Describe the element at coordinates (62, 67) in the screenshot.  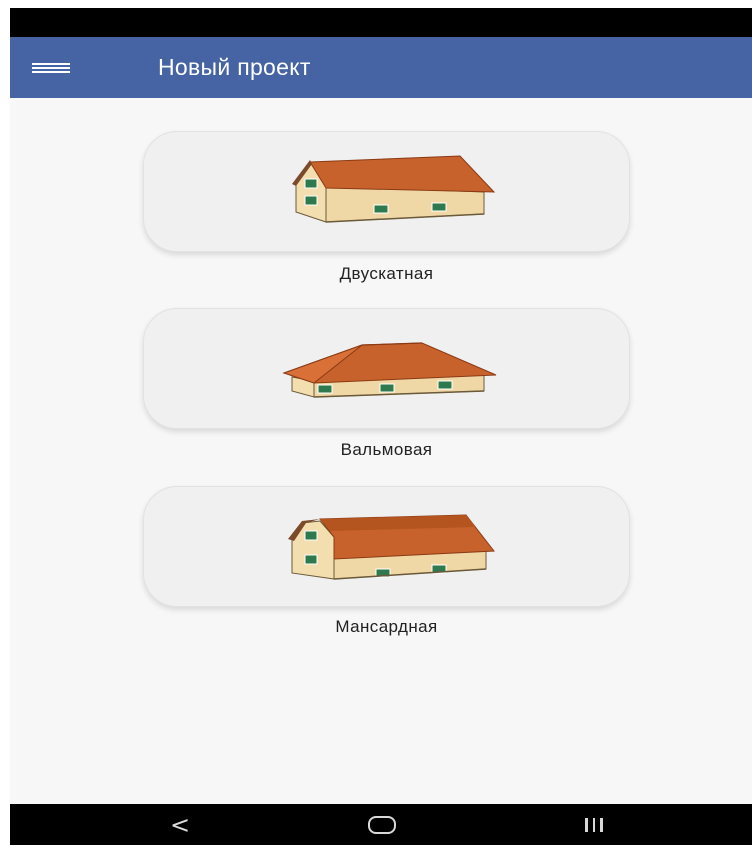
I see `hamburger-menu-icon` at that location.